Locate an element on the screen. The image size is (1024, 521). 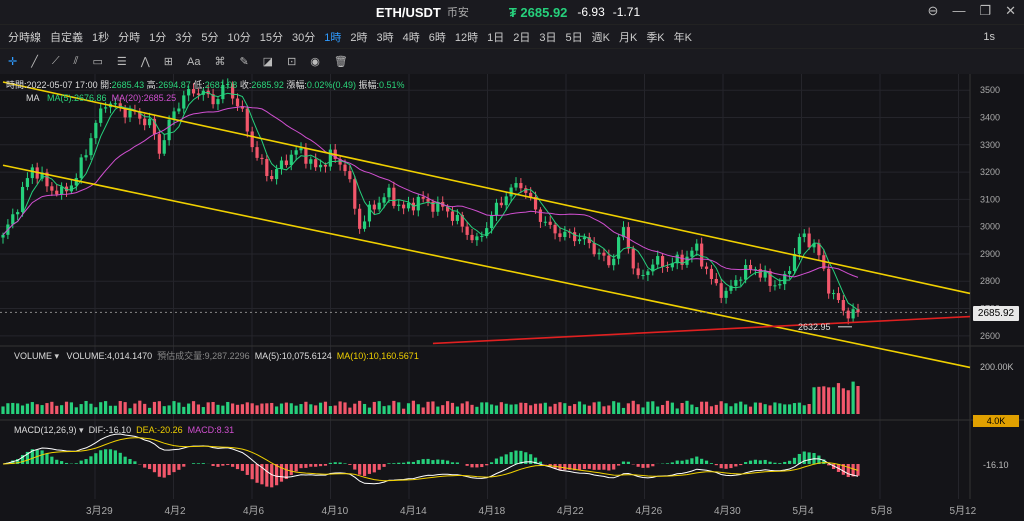
zoom-icon: ◪ is located at coordinates (268, 61).